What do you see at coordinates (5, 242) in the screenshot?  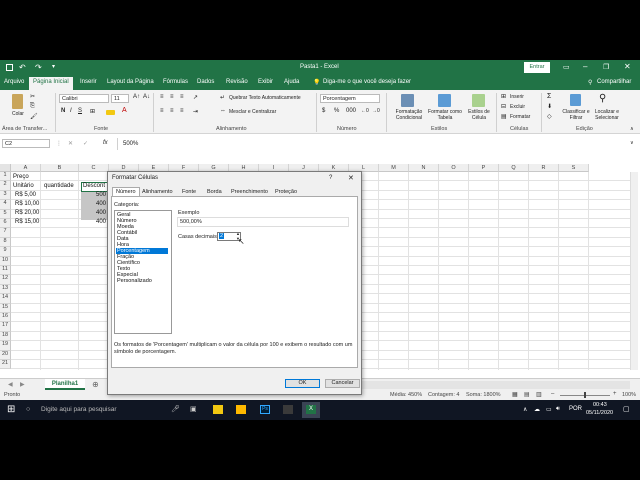 I see `row-header-8: 8` at bounding box center [5, 242].